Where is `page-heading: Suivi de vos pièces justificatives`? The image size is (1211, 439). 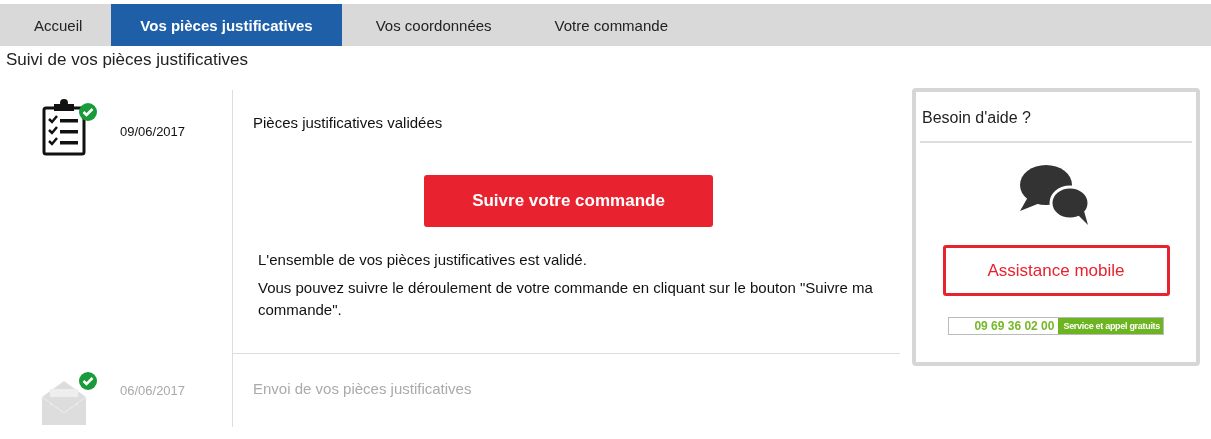 page-heading: Suivi de vos pièces justificatives is located at coordinates (127, 60).